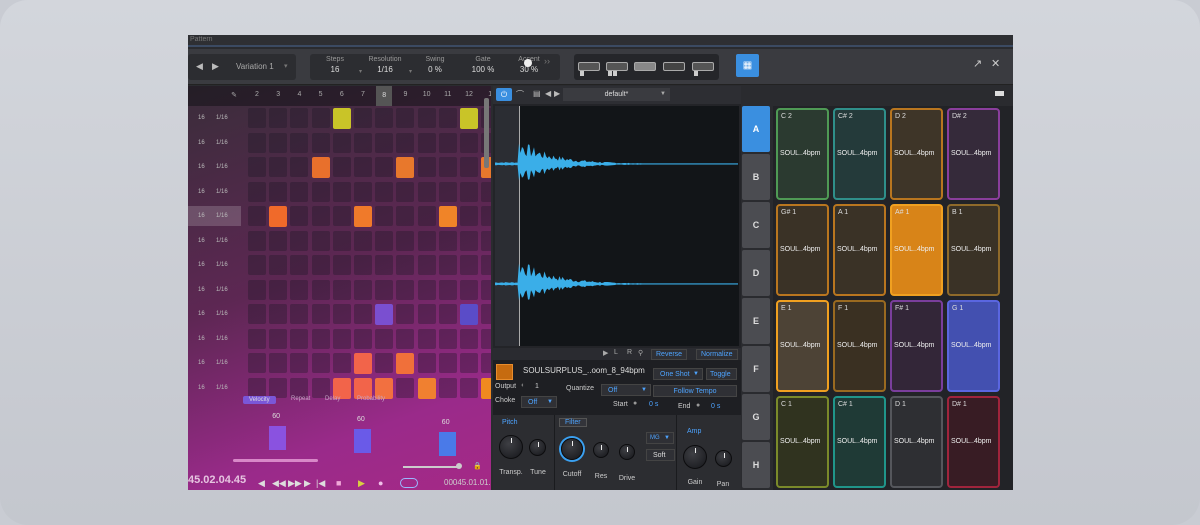 The height and width of the screenshot is (525, 1200). I want to click on drum-pad: F 1 SOUL..4bpm, so click(859, 346).